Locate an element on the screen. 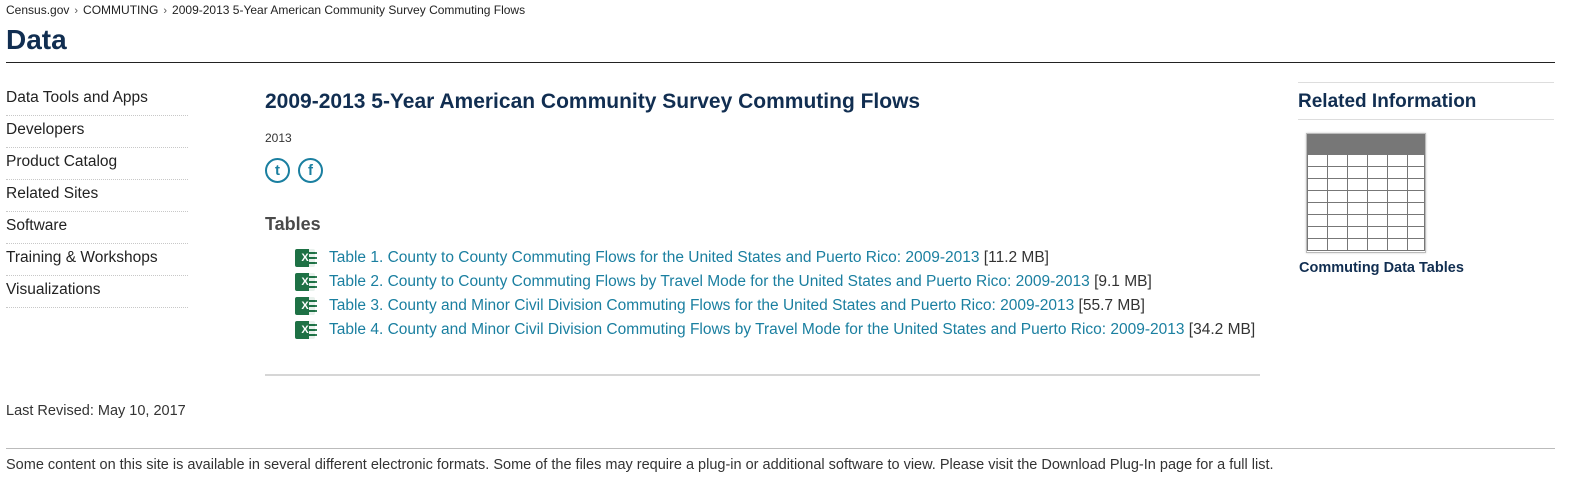 The height and width of the screenshot is (497, 1593). sidebar-item-related-sites: Related Sites is located at coordinates (97, 196).